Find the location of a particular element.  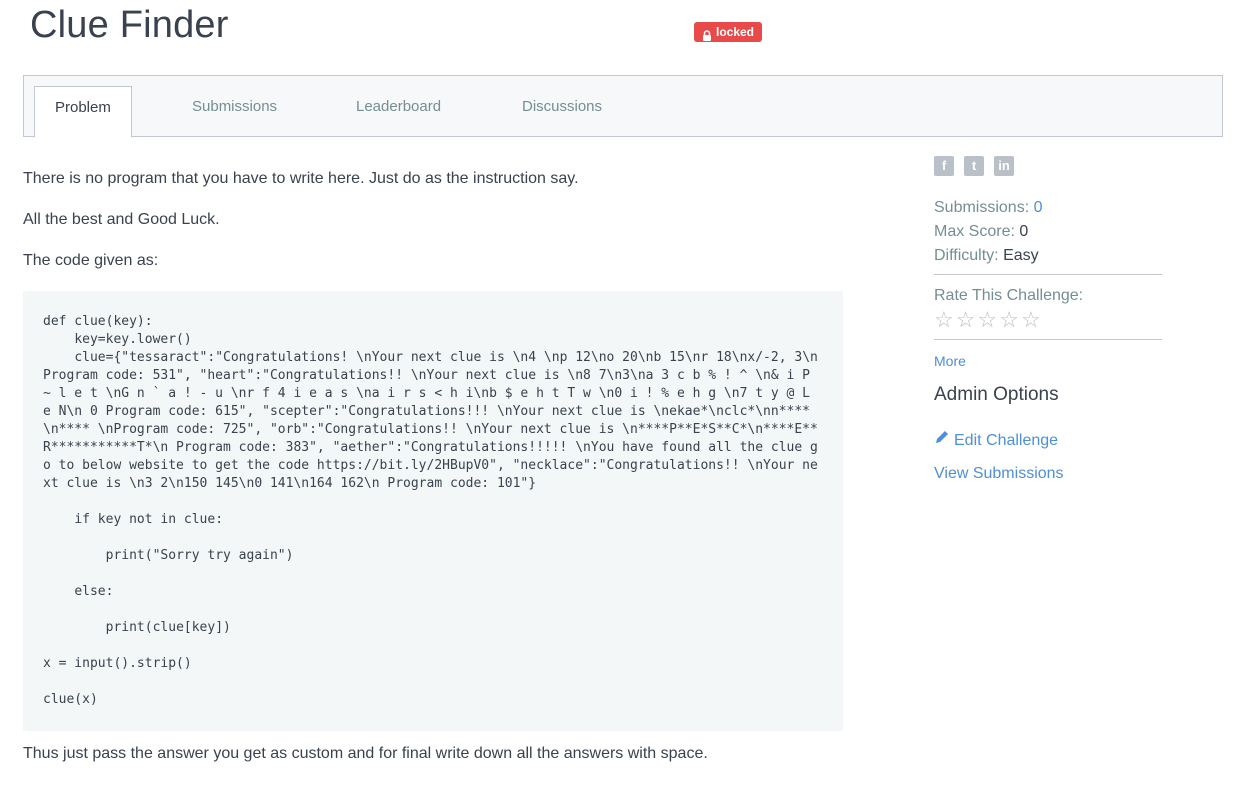

locked-badge: locked is located at coordinates (728, 32).